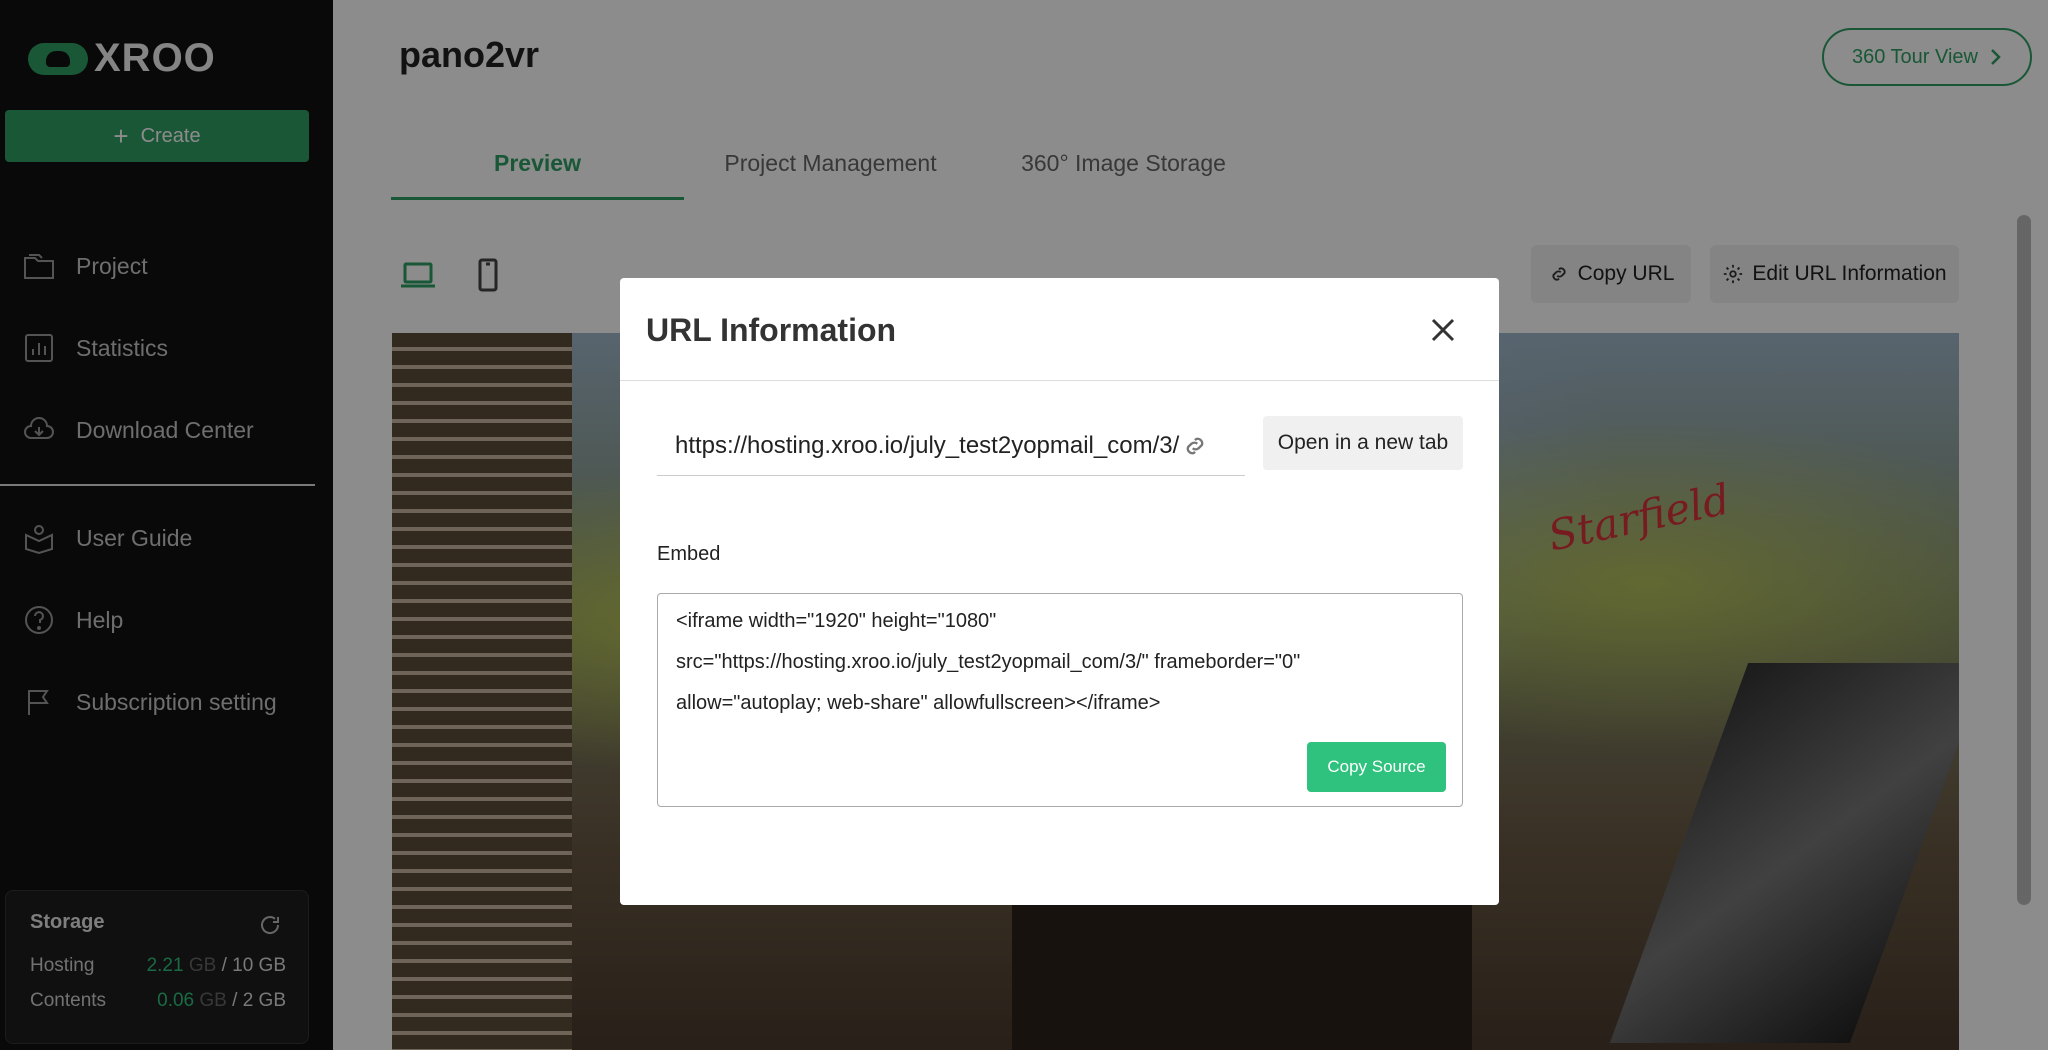  I want to click on open-in-new-tab-button: Open in a new tab, so click(1363, 443).